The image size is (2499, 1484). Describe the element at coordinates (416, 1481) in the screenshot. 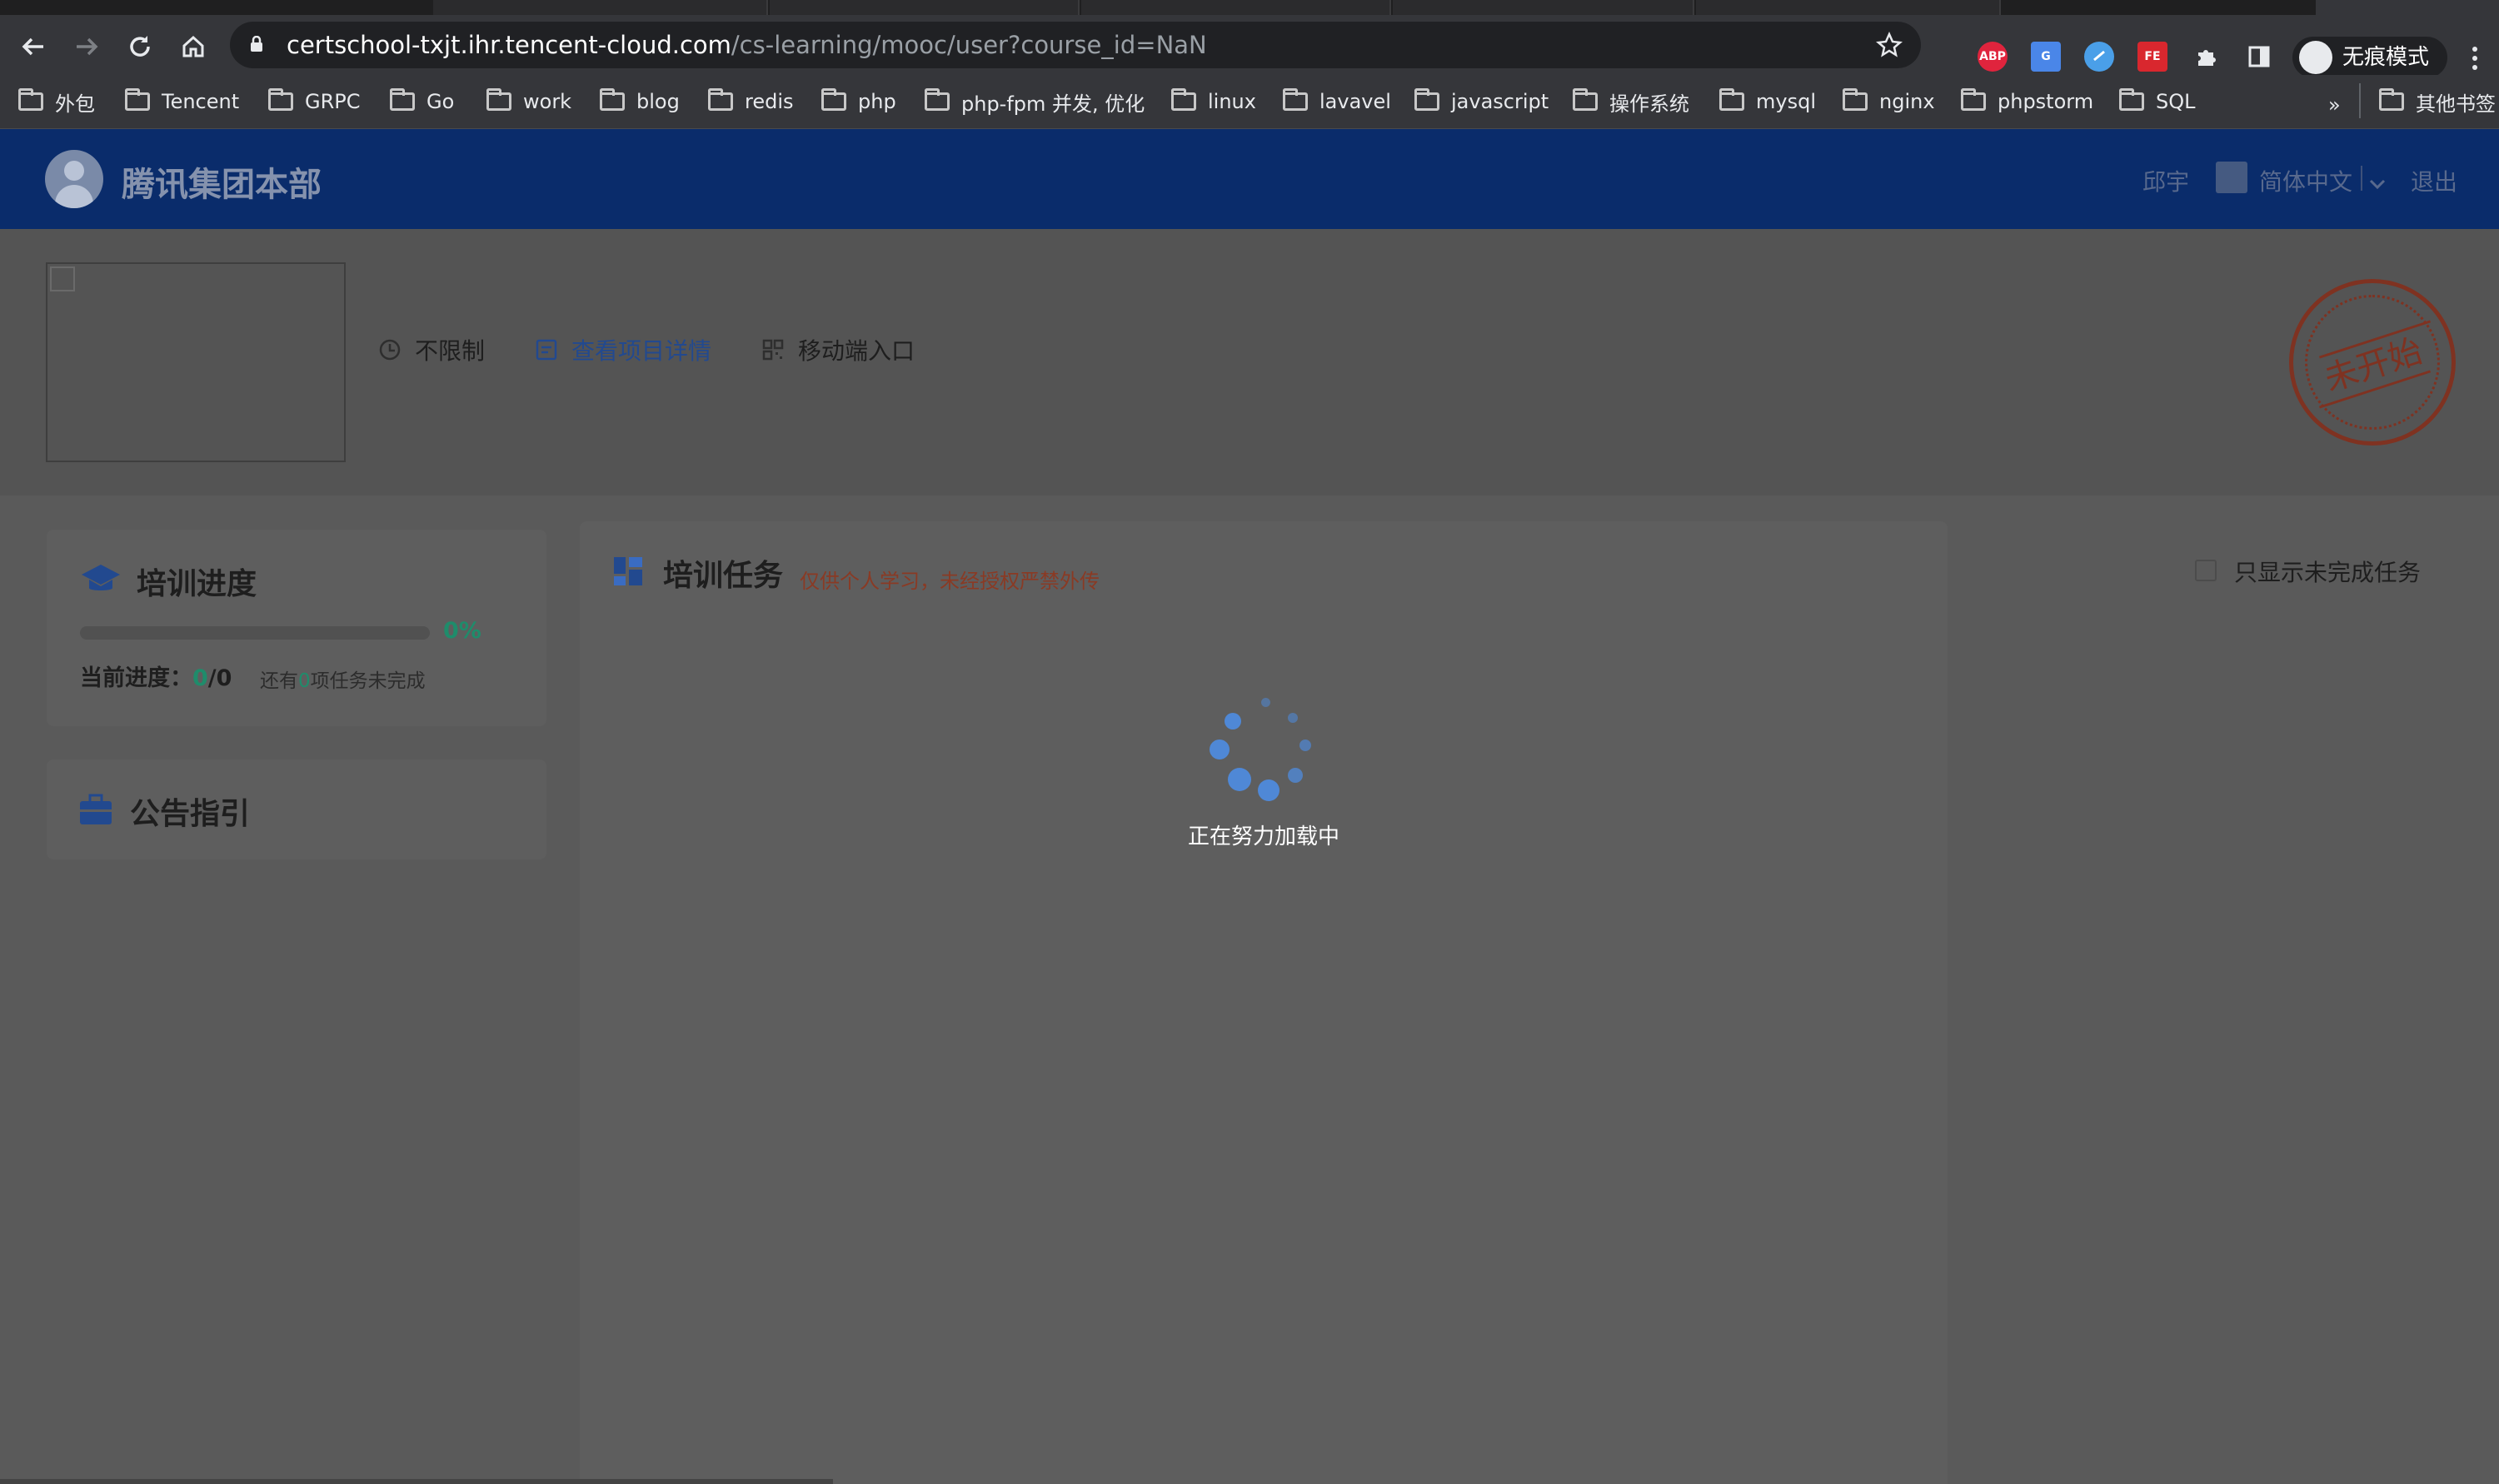

I see `horizontal-scrollbar` at that location.